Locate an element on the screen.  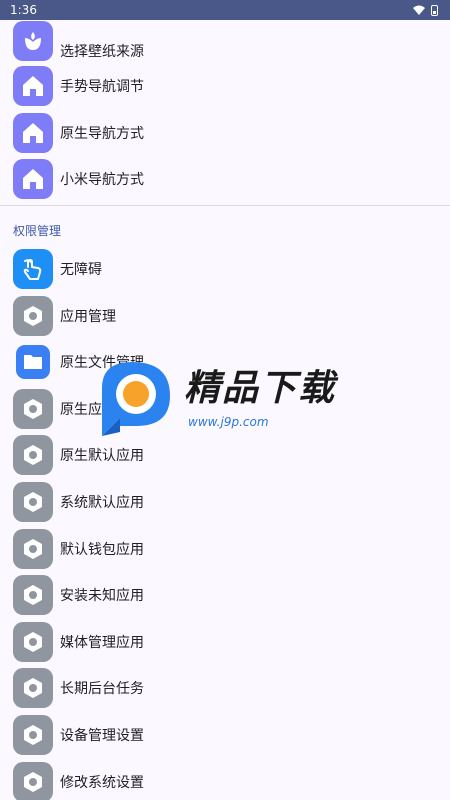
list-item-label: 原生导航方式 is located at coordinates (102, 133).